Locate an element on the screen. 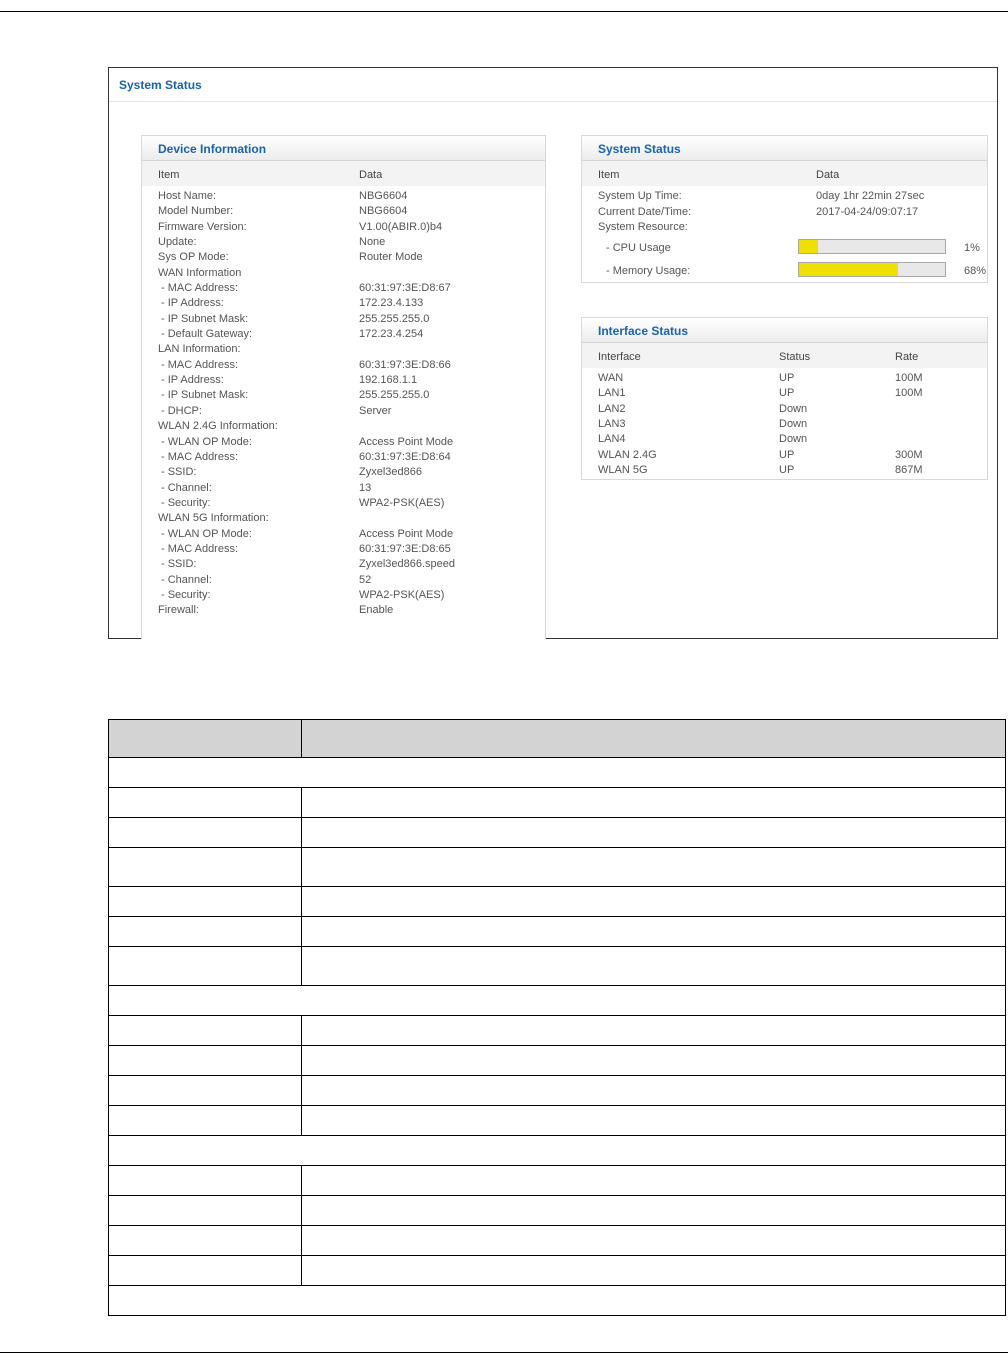  device-info-value: 60:31:97:3E:D8:64 is located at coordinates (405, 456).